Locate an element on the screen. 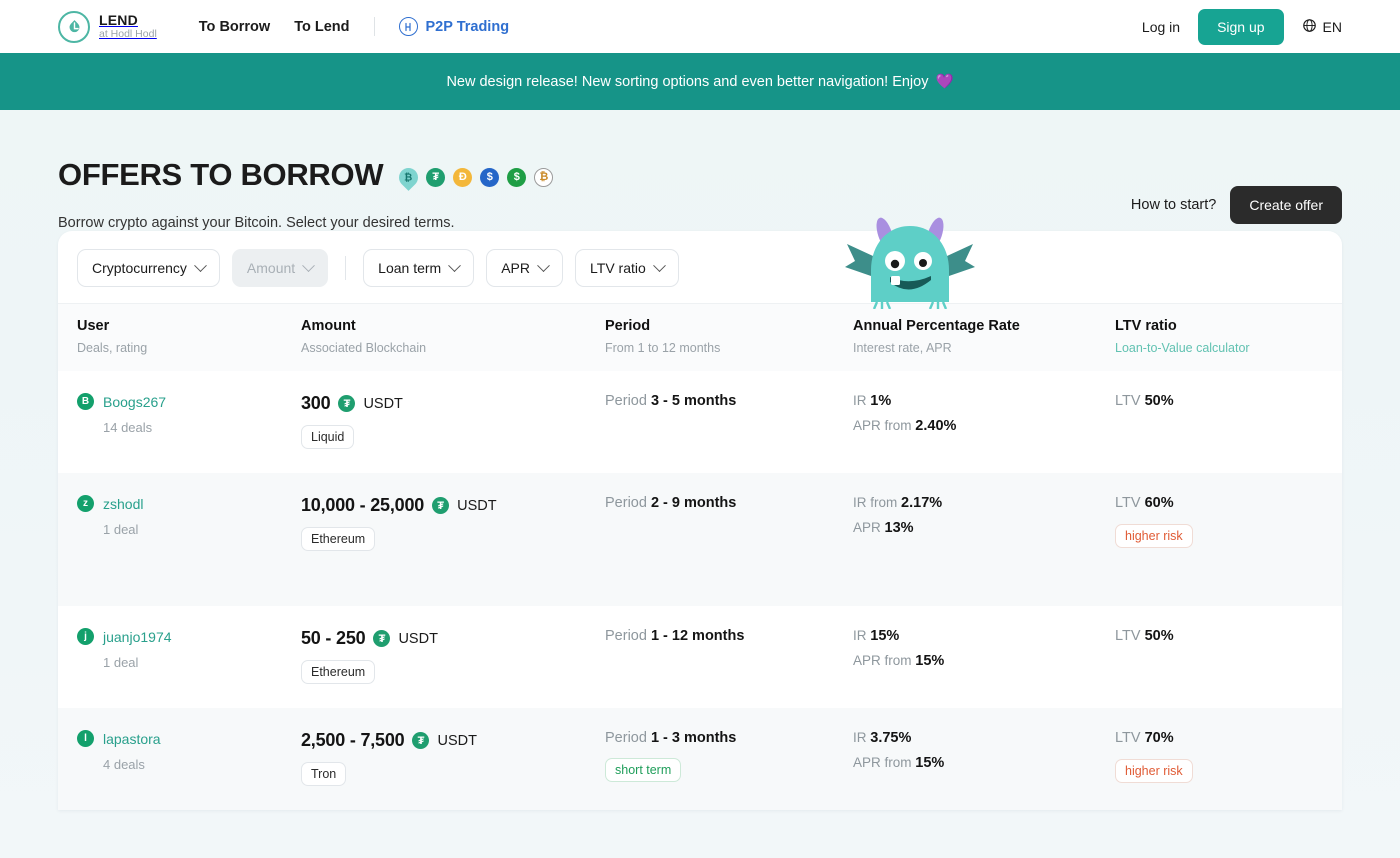 The width and height of the screenshot is (1400, 858). rate-cell: IR 1% APR from 2.40% is located at coordinates (984, 413).